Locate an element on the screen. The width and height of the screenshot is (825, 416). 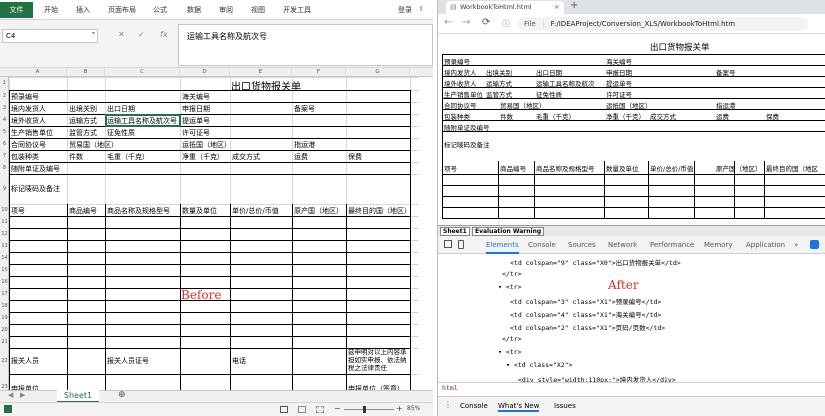
zoom-level: 85% is located at coordinates (413, 408).